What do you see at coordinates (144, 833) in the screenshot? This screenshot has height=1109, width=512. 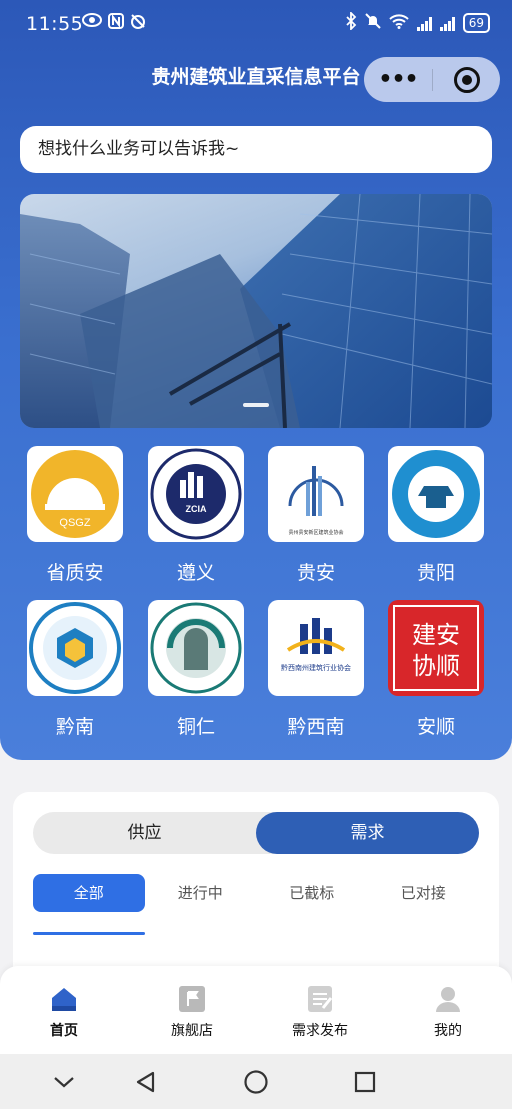 I see `segment-supply: 供应` at bounding box center [144, 833].